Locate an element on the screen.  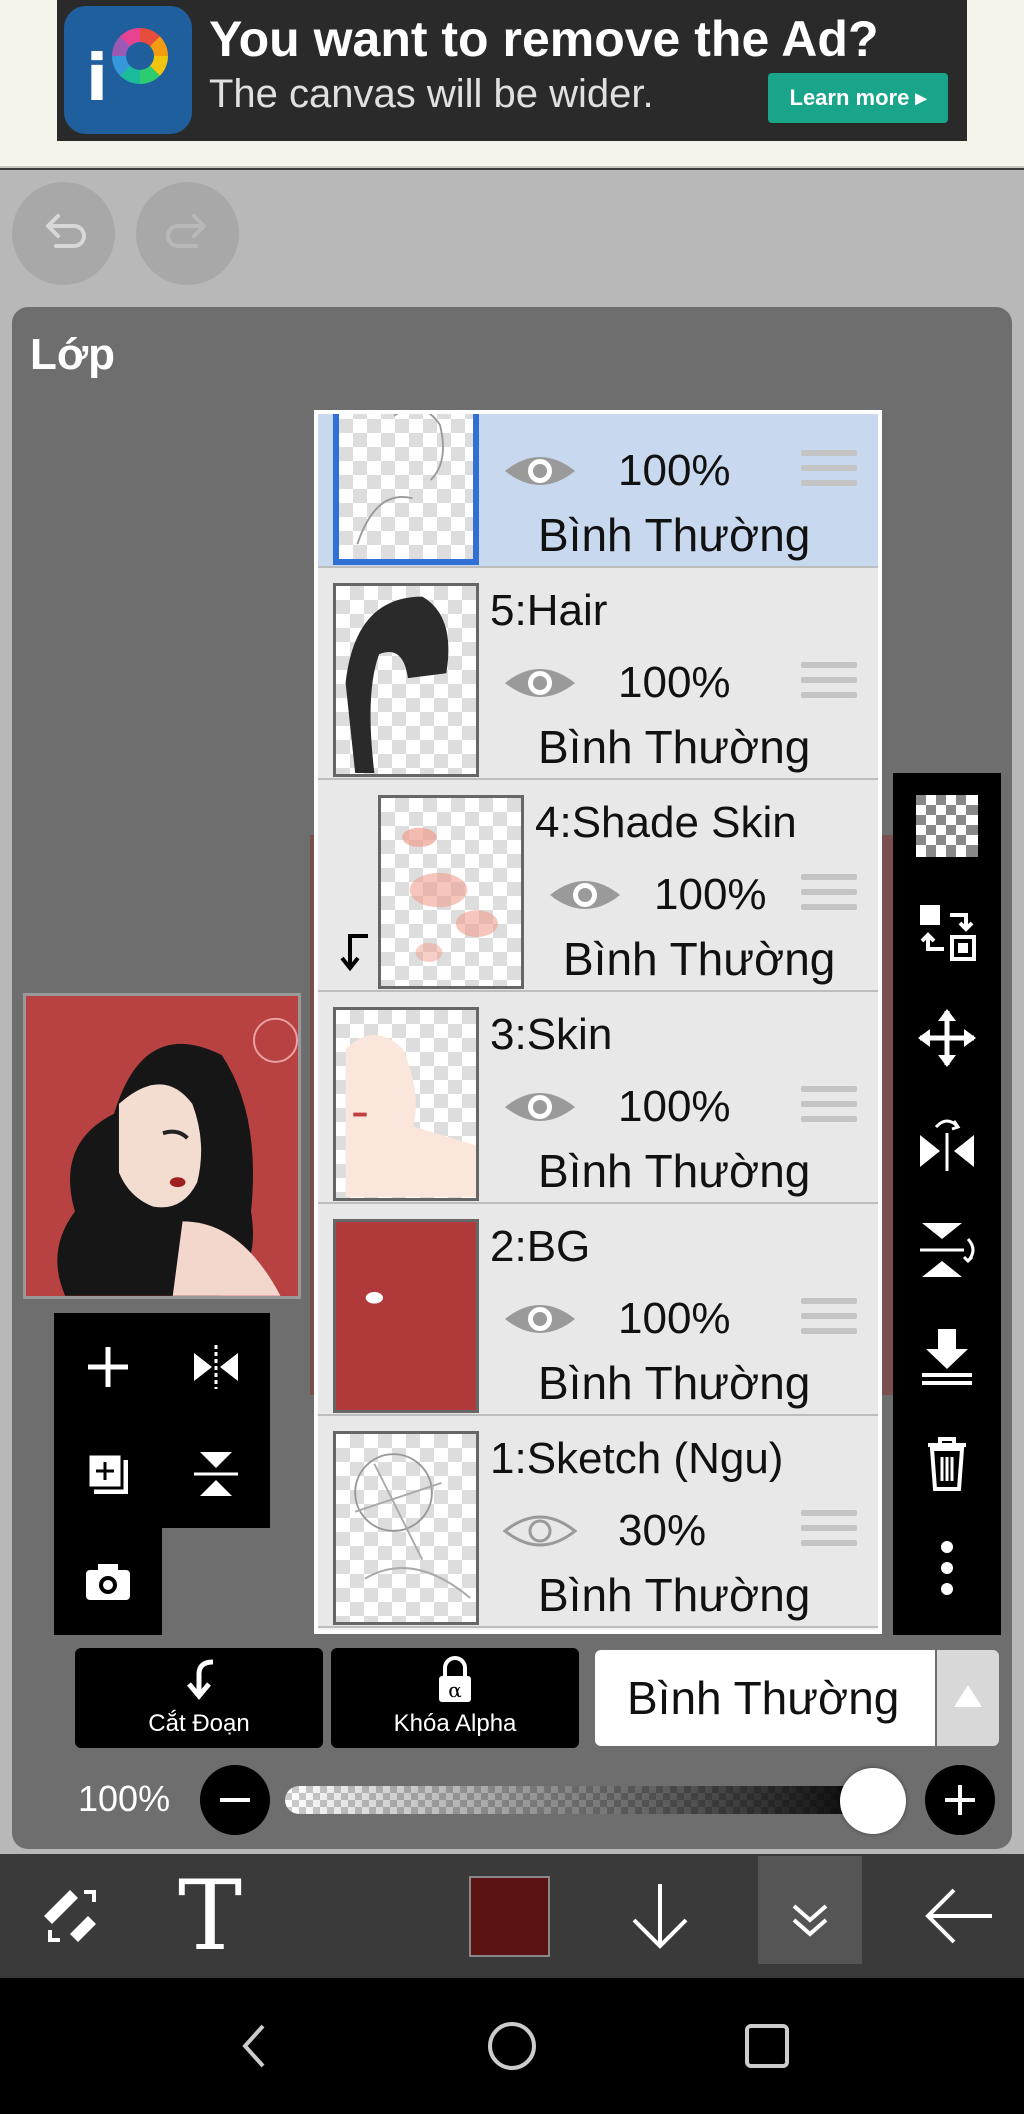
layer-row-selected: 100% Bình Thường is located at coordinates (598, 491).